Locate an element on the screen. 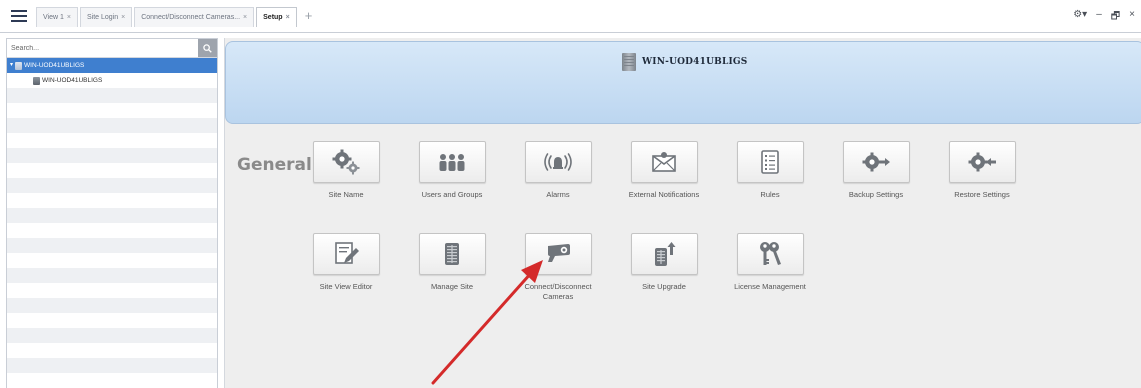  tile-manage-site: Manage Site is located at coordinates (452, 262).